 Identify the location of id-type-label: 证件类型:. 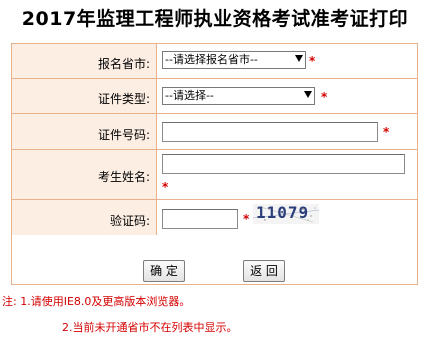
(123, 99).